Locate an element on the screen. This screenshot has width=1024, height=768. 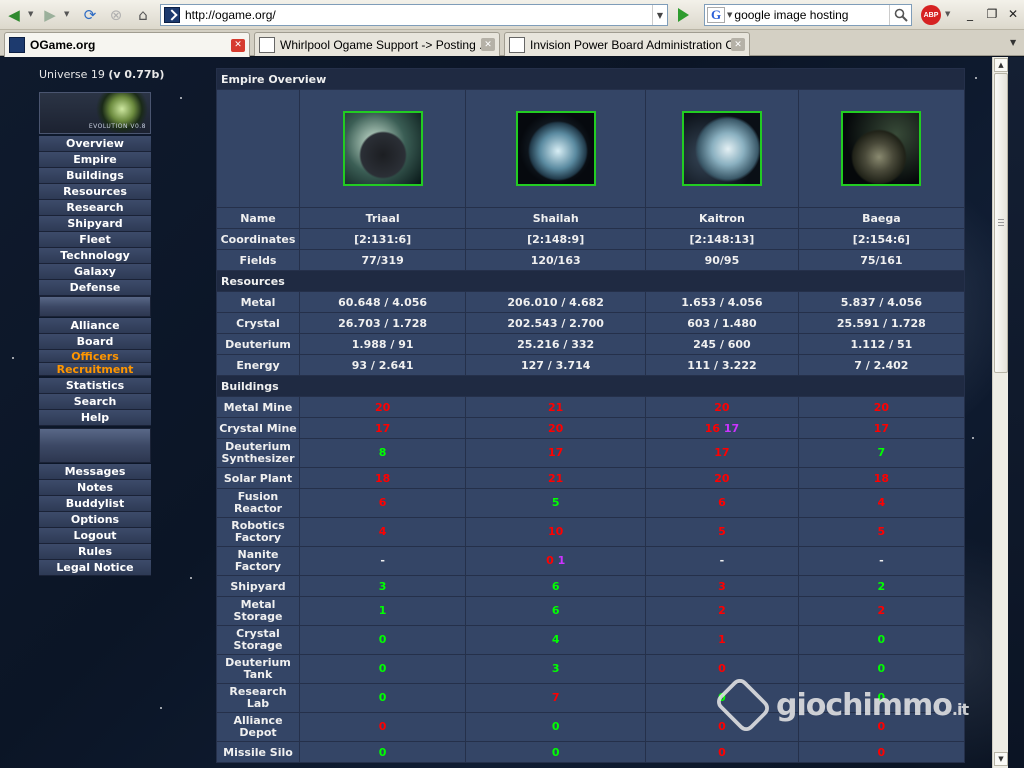
adblock-icon: ABP is located at coordinates (931, 15).